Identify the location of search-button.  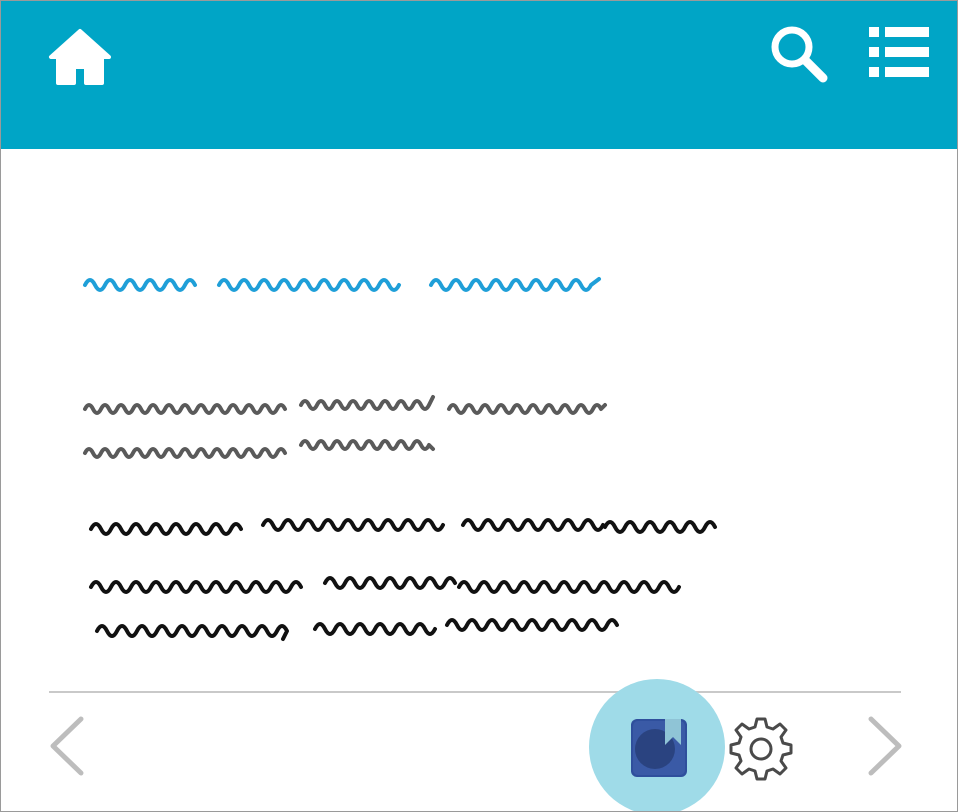
(800, 54).